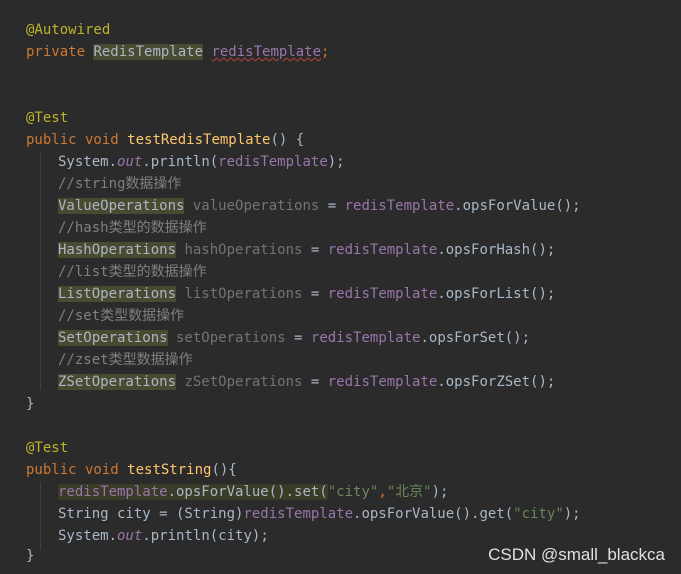 This screenshot has width=681, height=574. I want to click on code-line: System.out.println(city);, so click(163, 536).